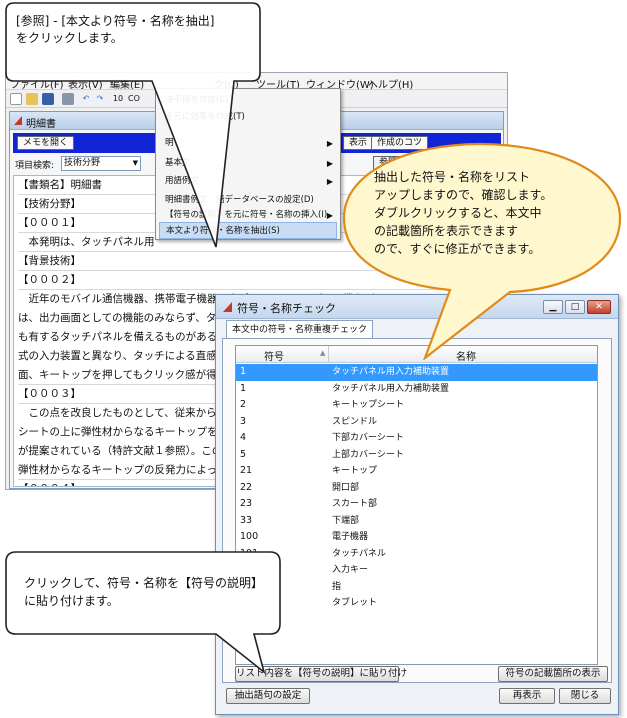 This screenshot has width=627, height=718. What do you see at coordinates (227, 307) in the screenshot?
I see `app-logo-icon` at bounding box center [227, 307].